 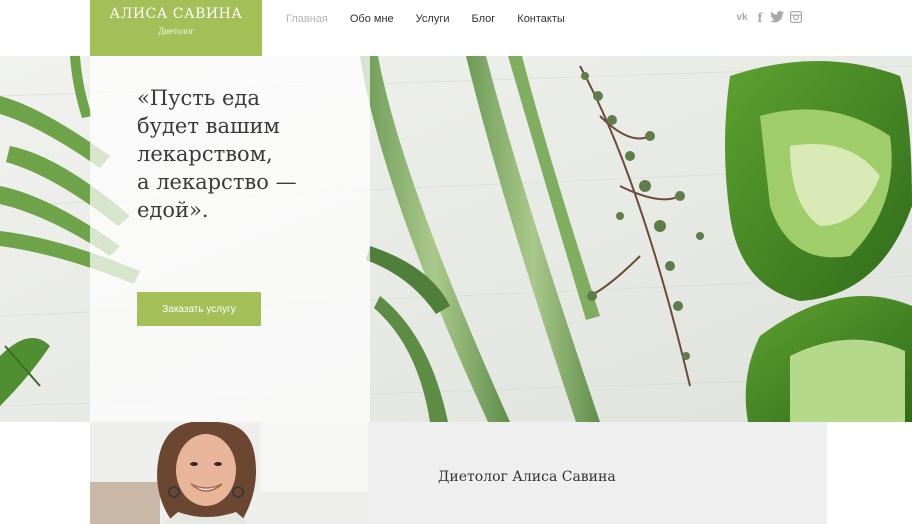 What do you see at coordinates (433, 19) in the screenshot?
I see `nav-item-services: Услуги` at bounding box center [433, 19].